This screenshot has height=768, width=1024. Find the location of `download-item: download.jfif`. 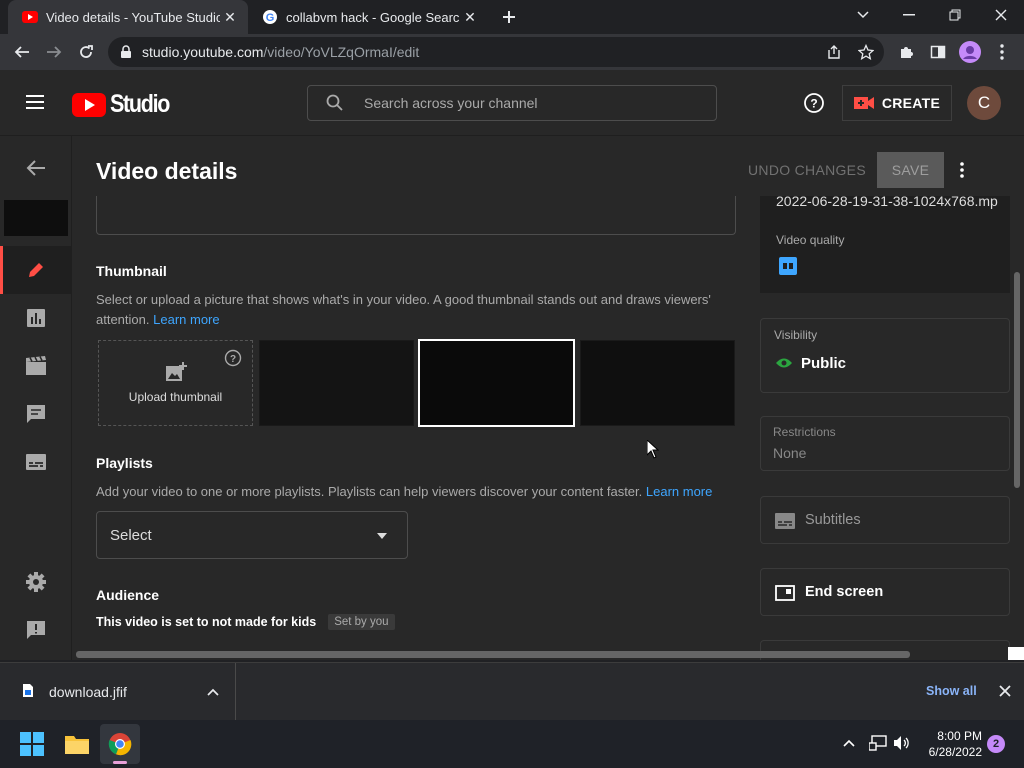

download-item: download.jfif is located at coordinates (118, 692).